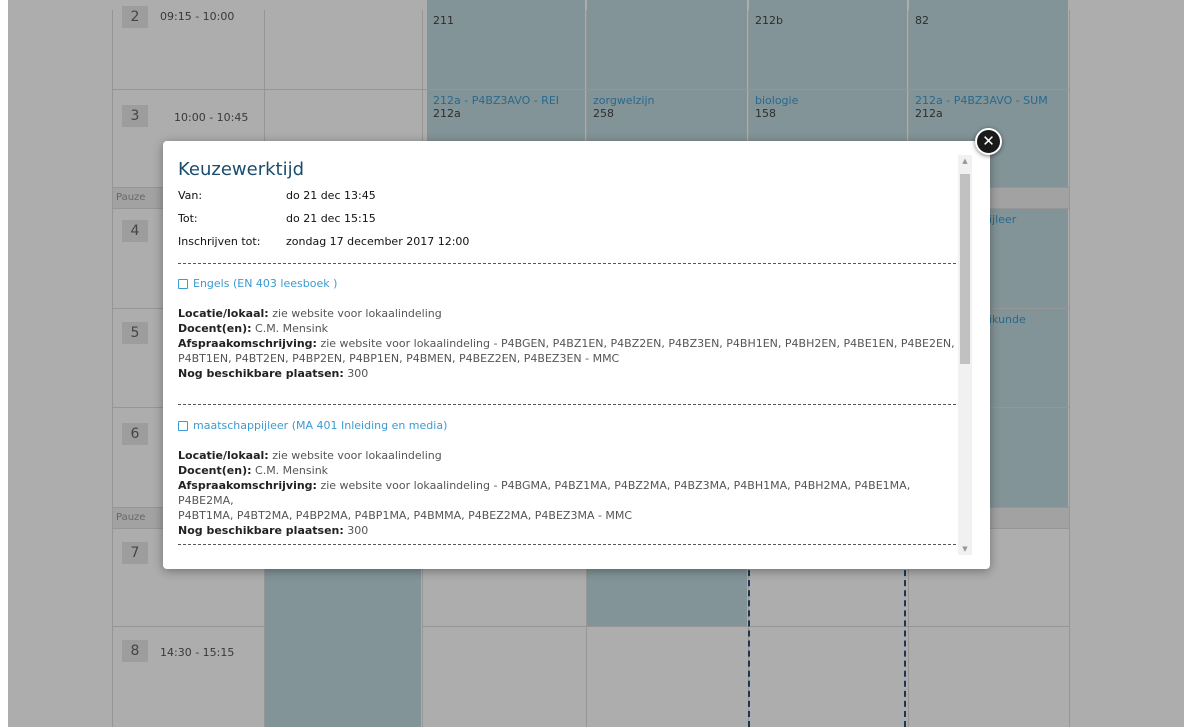 Image resolution: width=1192 pixels, height=727 pixels. Describe the element at coordinates (277, 218) in the screenshot. I see `meta-tot: Tot: do 21 dec 15:15` at that location.